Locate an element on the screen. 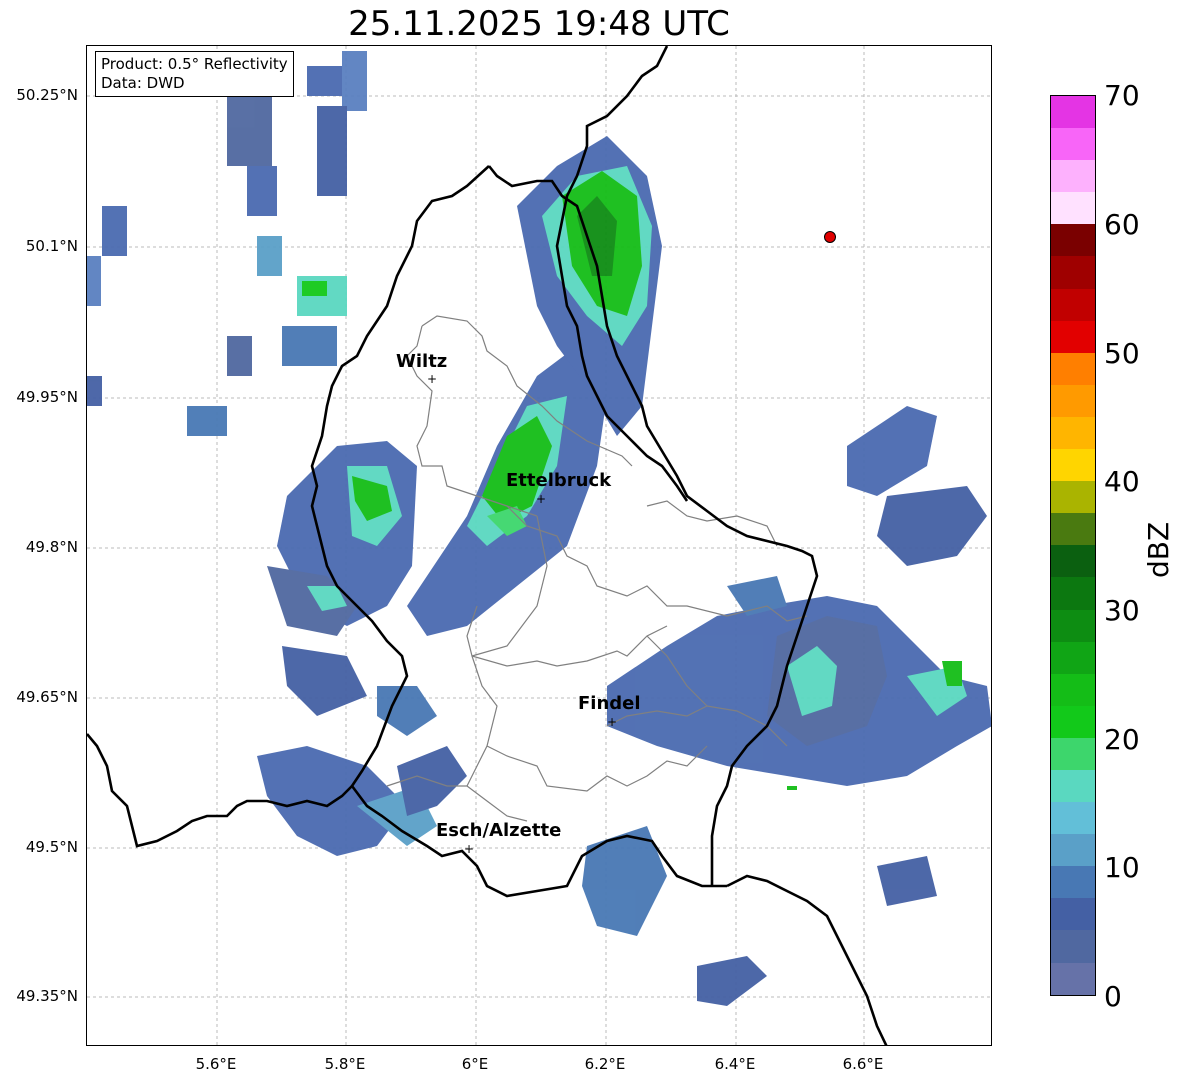 This screenshot has width=1184, height=1081. lon-tick: 6.6°E is located at coordinates (863, 1064).